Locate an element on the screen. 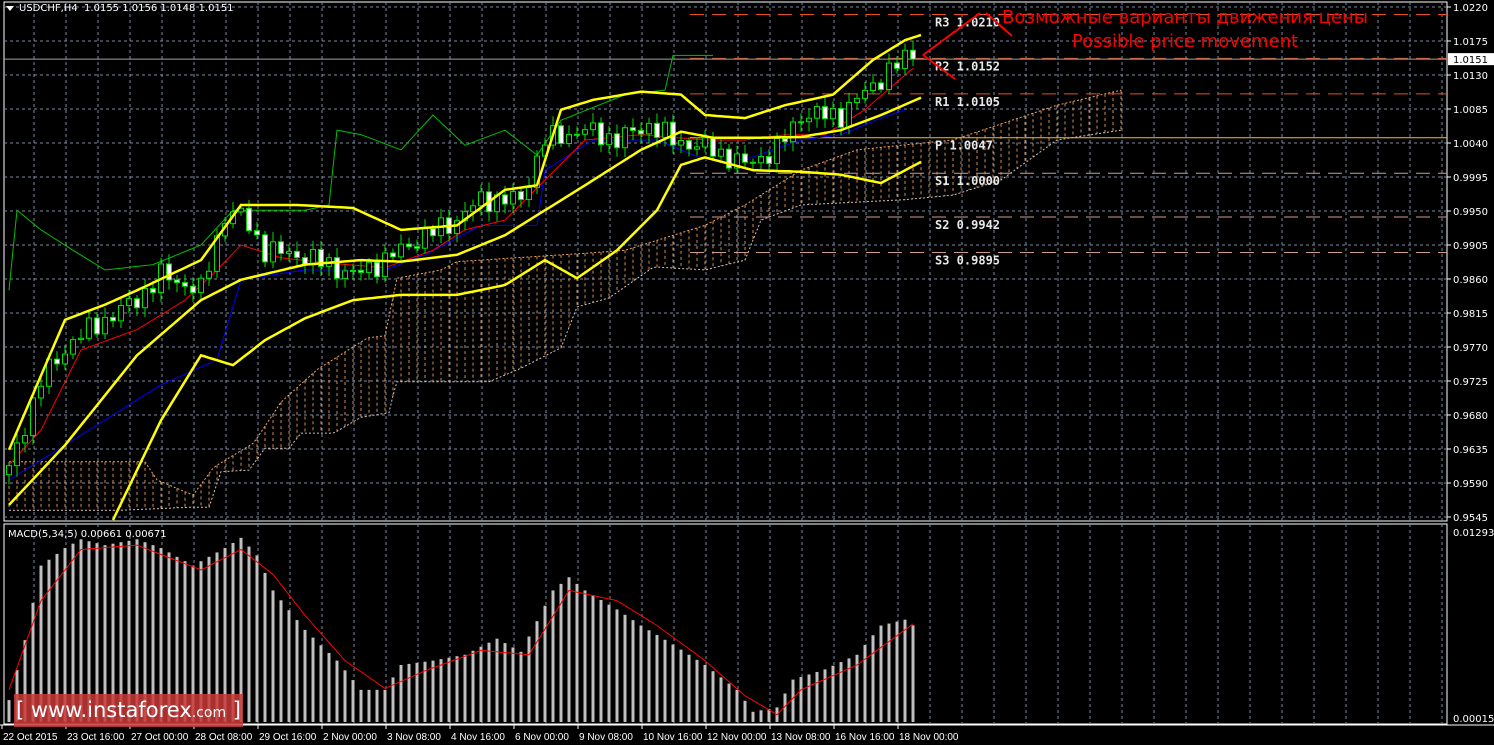 This screenshot has width=1494, height=745. price-tick-label: 0.9635 is located at coordinates (1470, 450).